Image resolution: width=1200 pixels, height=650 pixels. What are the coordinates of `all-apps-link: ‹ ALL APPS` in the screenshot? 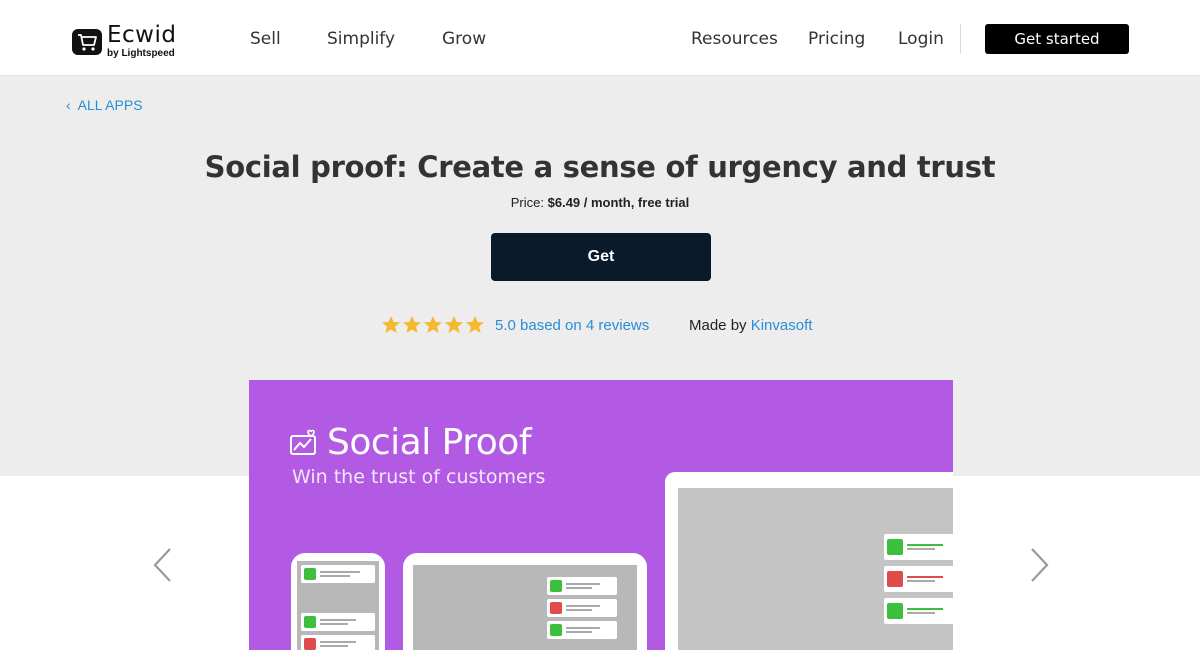 It's located at (104, 105).